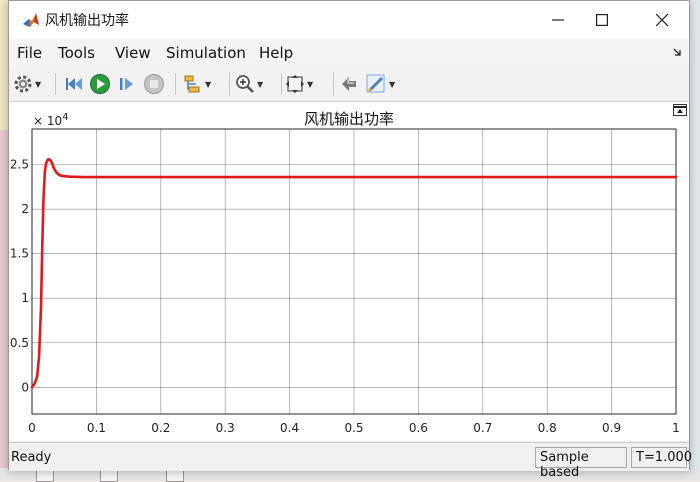 The width and height of the screenshot is (700, 482). I want to click on maximize-button, so click(602, 20).